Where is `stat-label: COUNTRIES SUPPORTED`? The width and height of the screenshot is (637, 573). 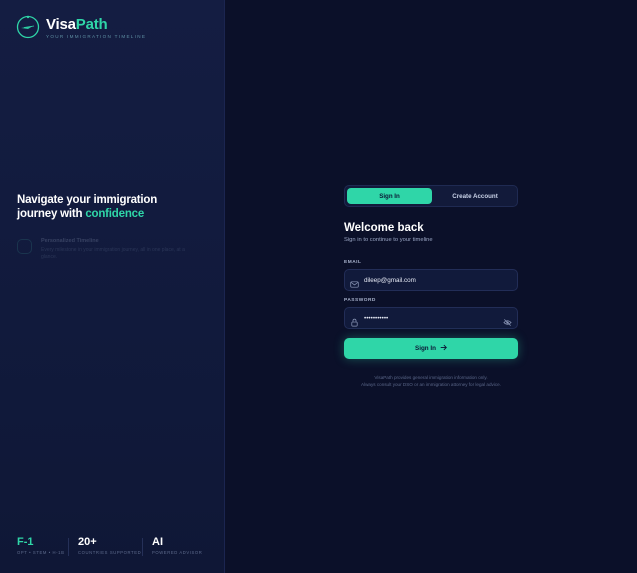
stat-label: COUNTRIES SUPPORTED is located at coordinates (110, 552).